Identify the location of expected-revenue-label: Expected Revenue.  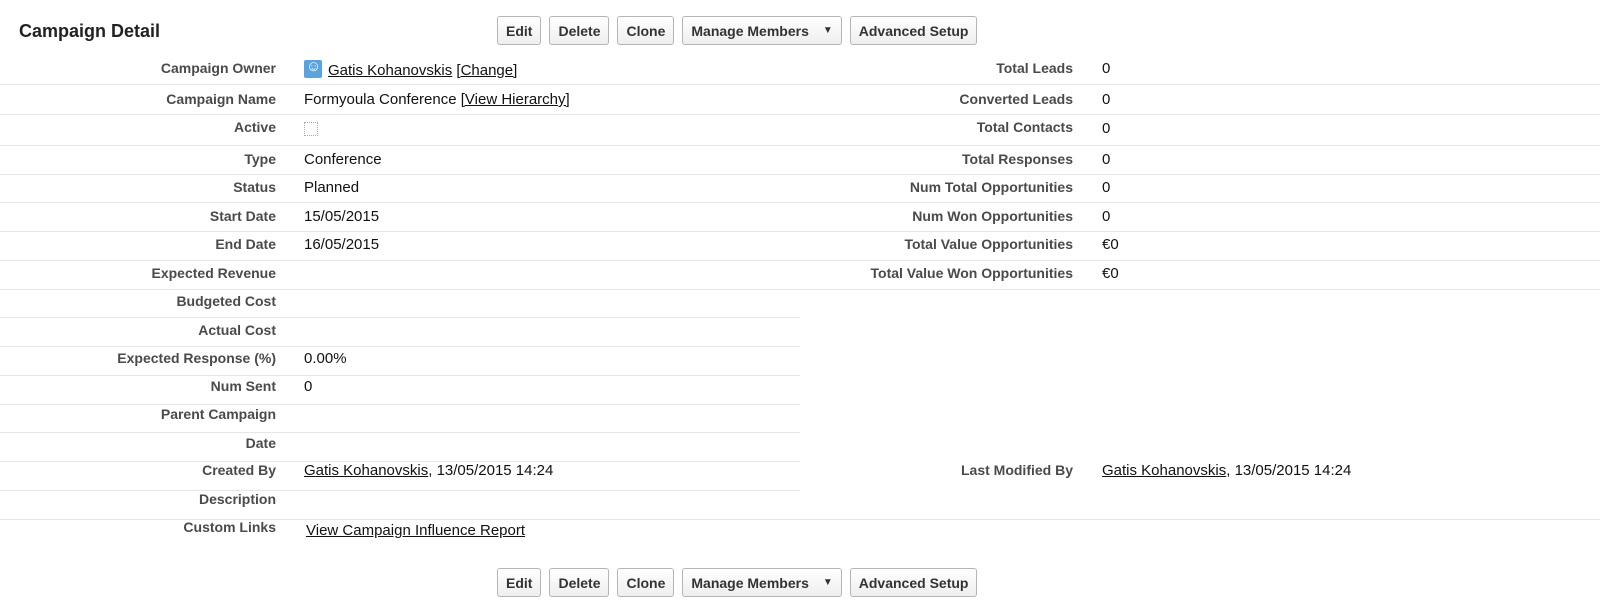
(214, 273).